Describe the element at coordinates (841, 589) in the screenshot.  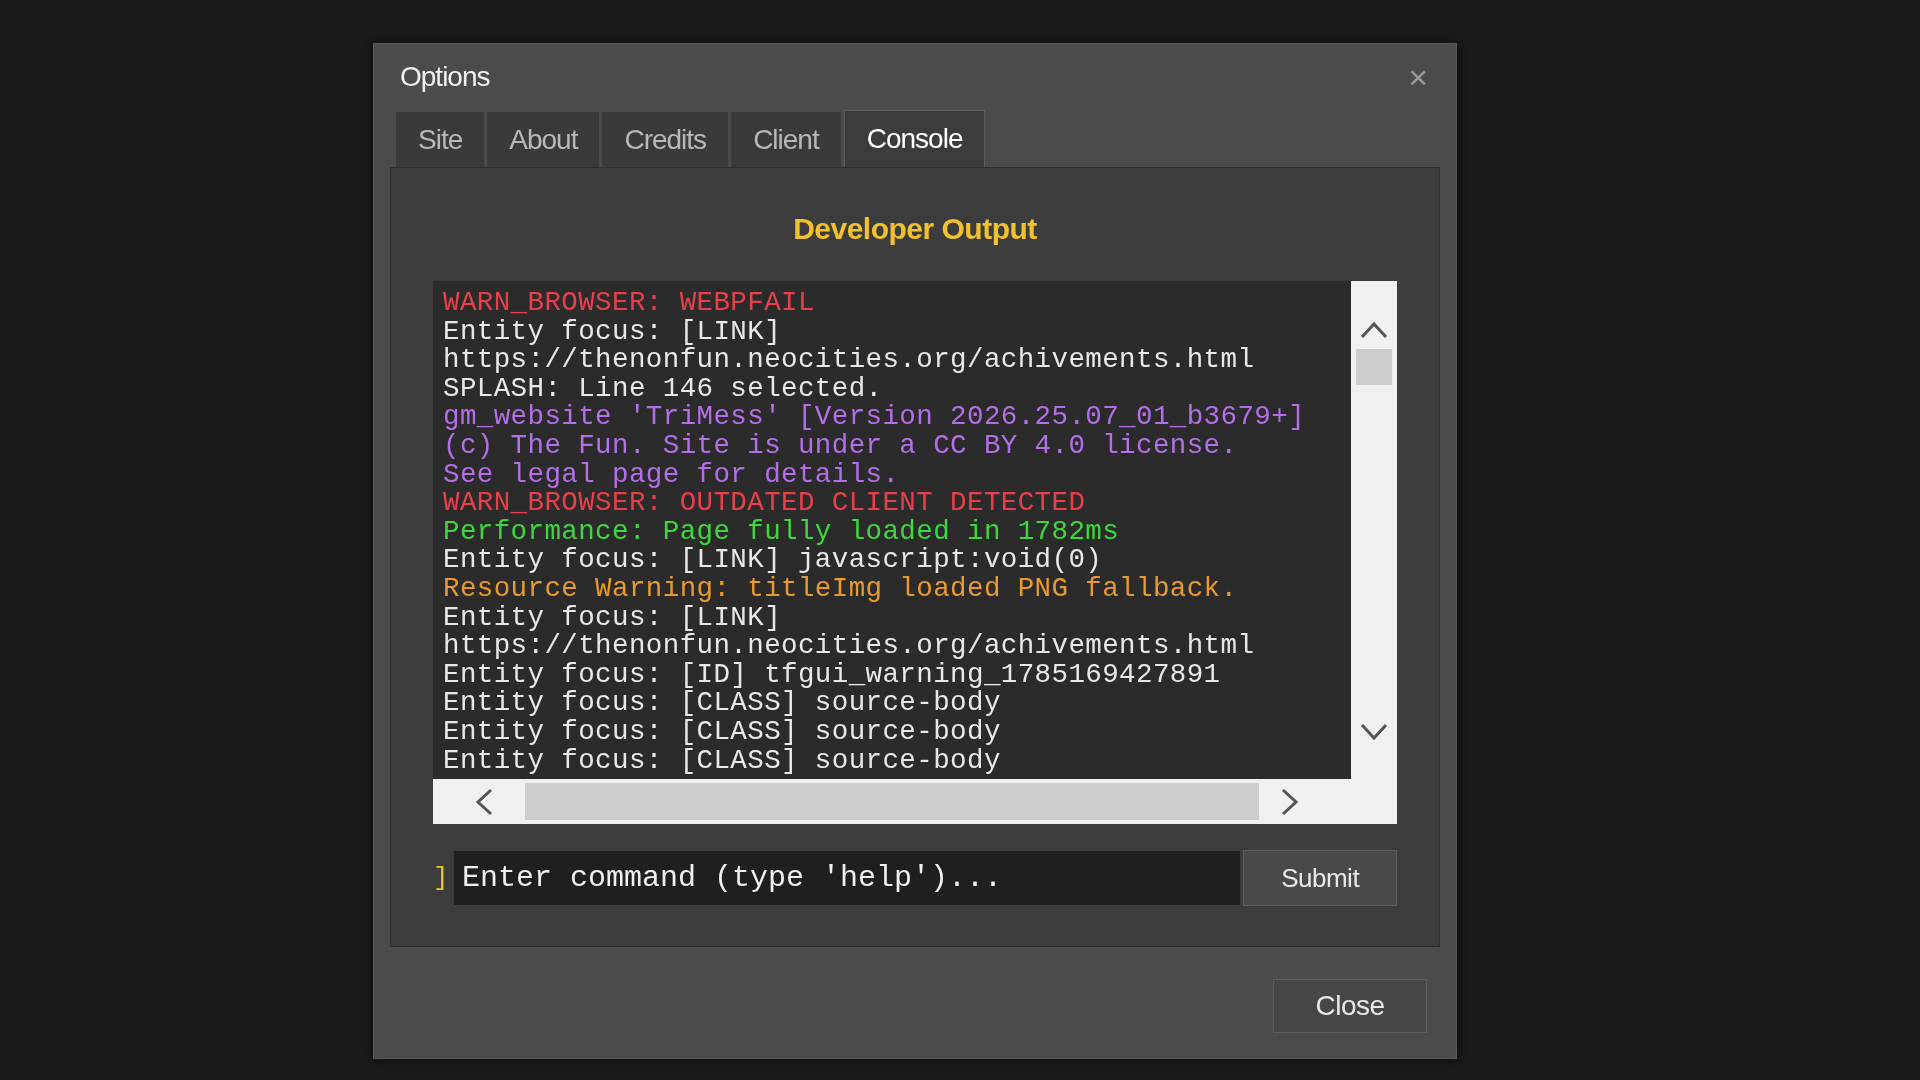
I see `console-line: Resource Warning: titleImg loaded PNG fallback.` at that location.